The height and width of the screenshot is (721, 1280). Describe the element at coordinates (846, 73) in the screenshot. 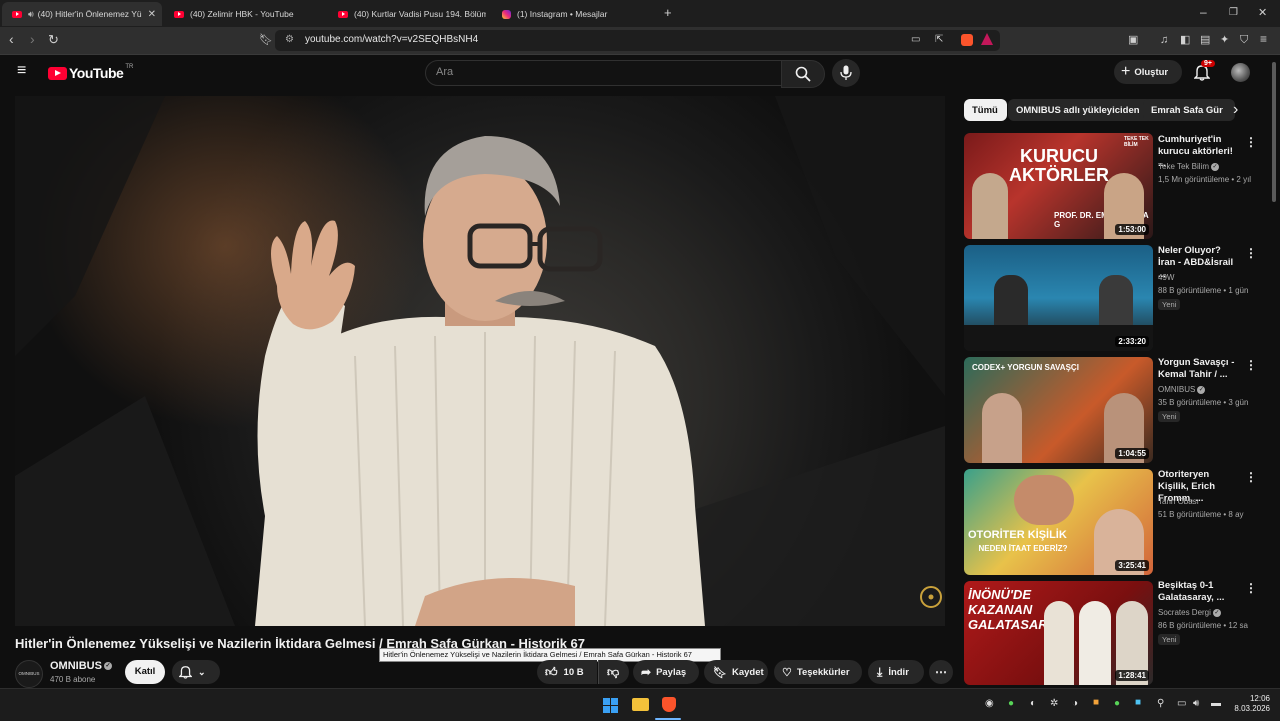

I see `voice-search-button` at that location.